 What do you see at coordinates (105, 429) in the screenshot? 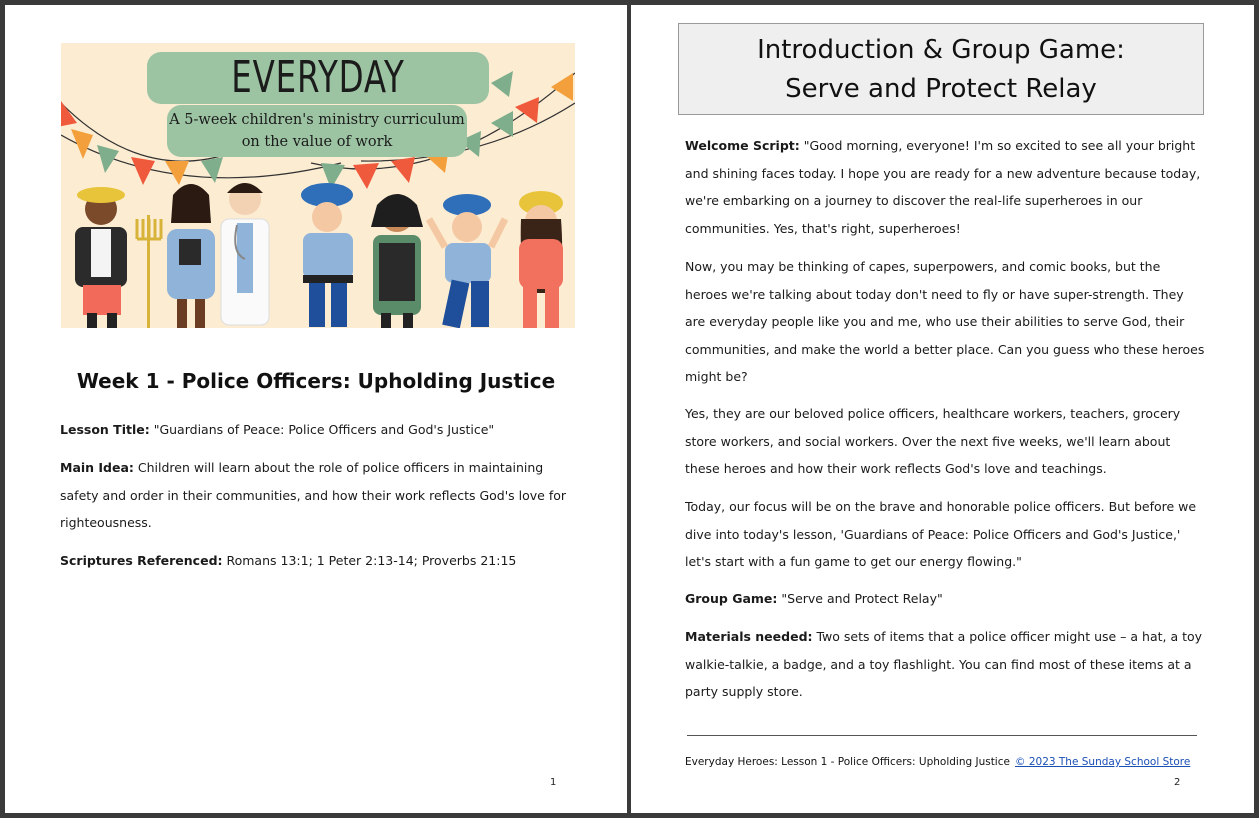
I see `lesson-title-label: Lesson Title:` at bounding box center [105, 429].